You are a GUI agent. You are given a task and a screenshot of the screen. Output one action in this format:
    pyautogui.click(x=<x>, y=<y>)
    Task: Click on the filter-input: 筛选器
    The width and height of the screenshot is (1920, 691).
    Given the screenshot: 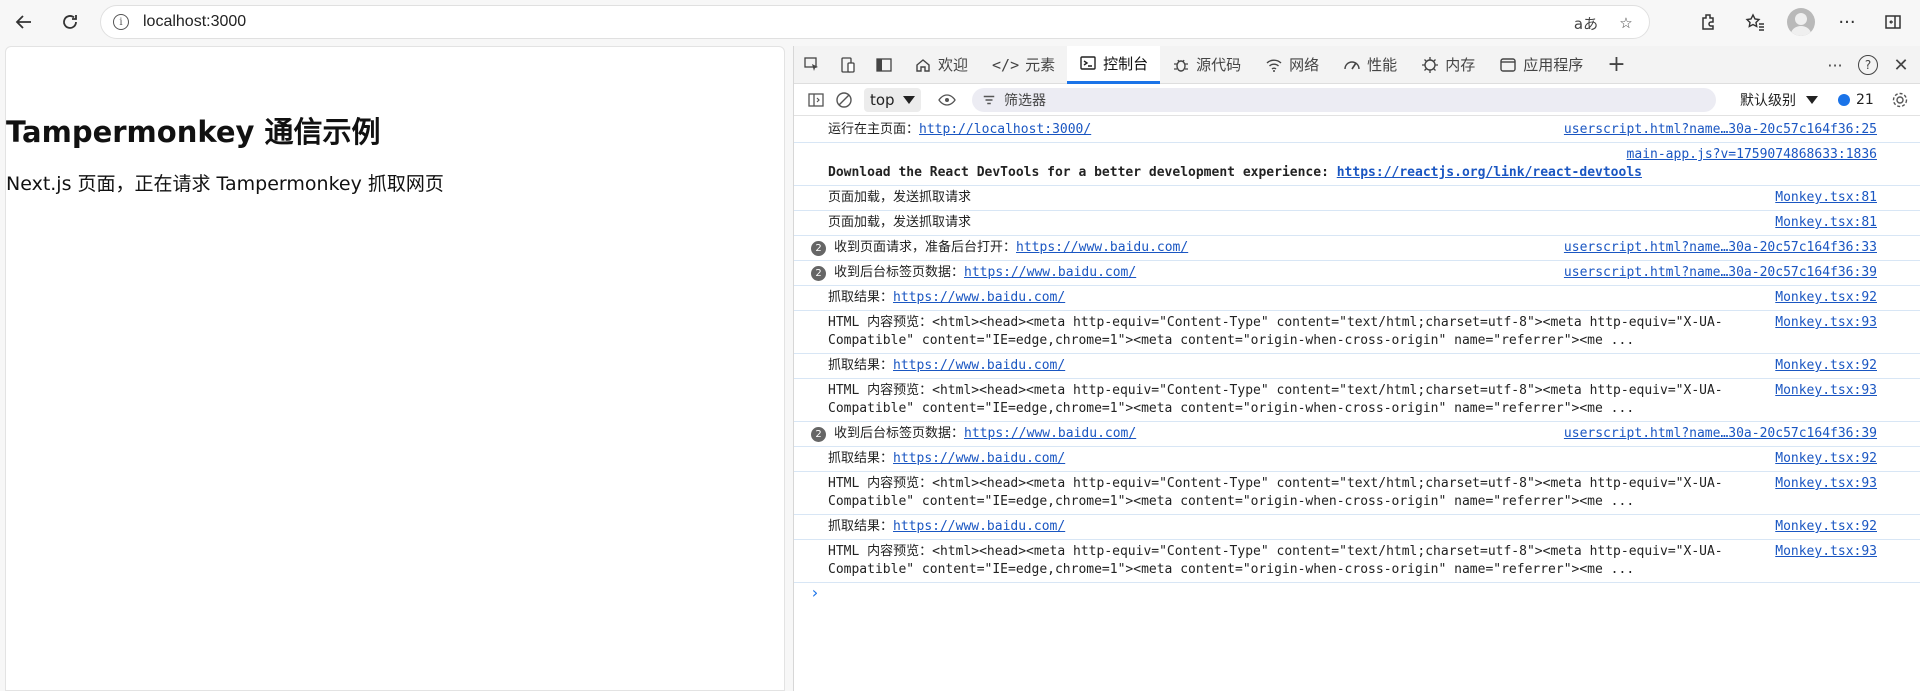 What is the action you would take?
    pyautogui.click(x=1344, y=100)
    